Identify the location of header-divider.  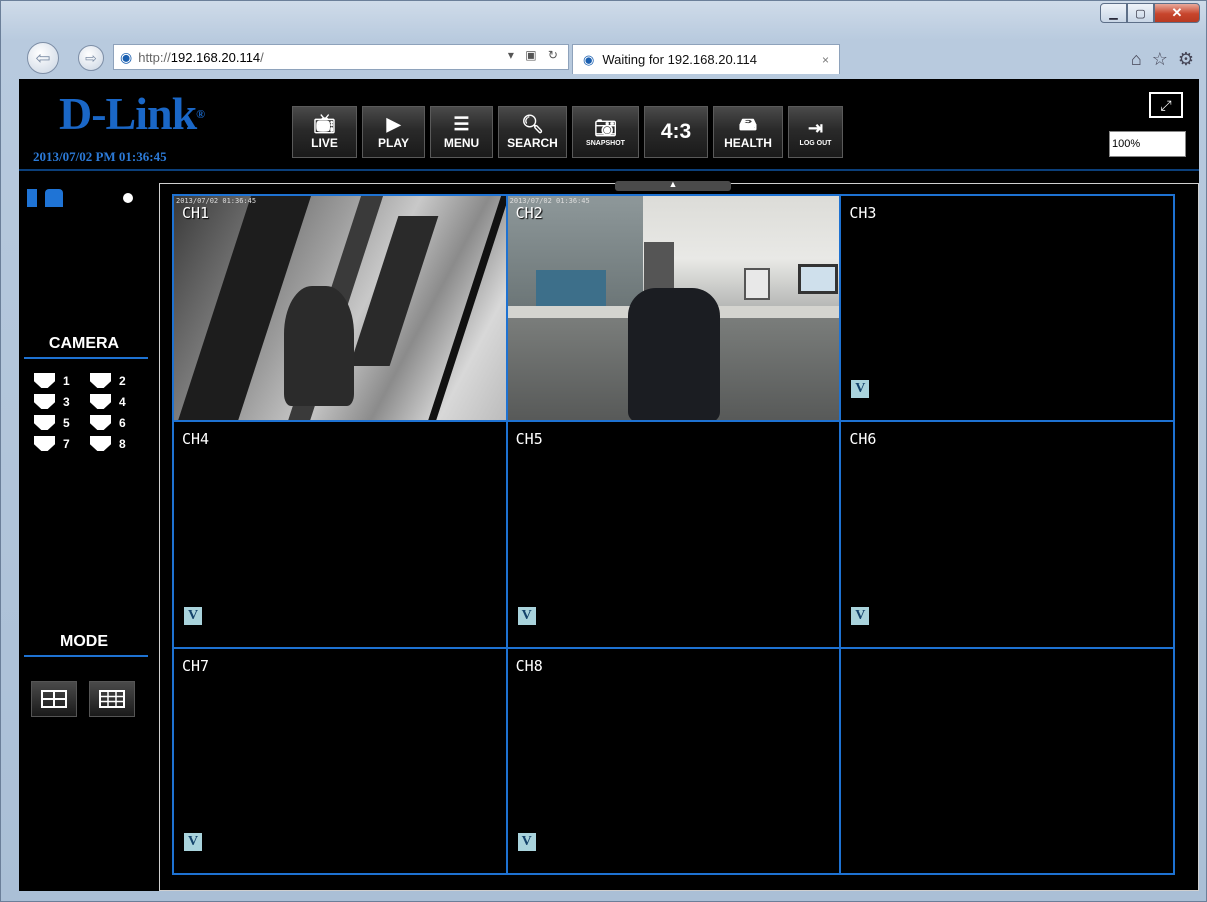
(609, 170).